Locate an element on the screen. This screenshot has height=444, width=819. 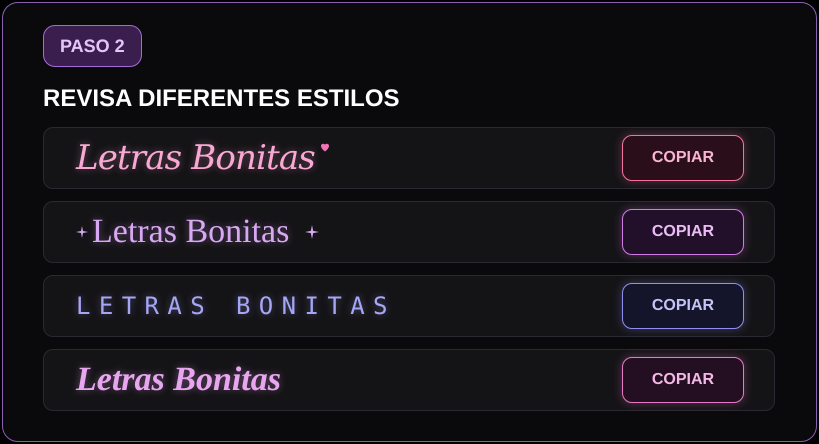
heart-icon is located at coordinates (324, 147).